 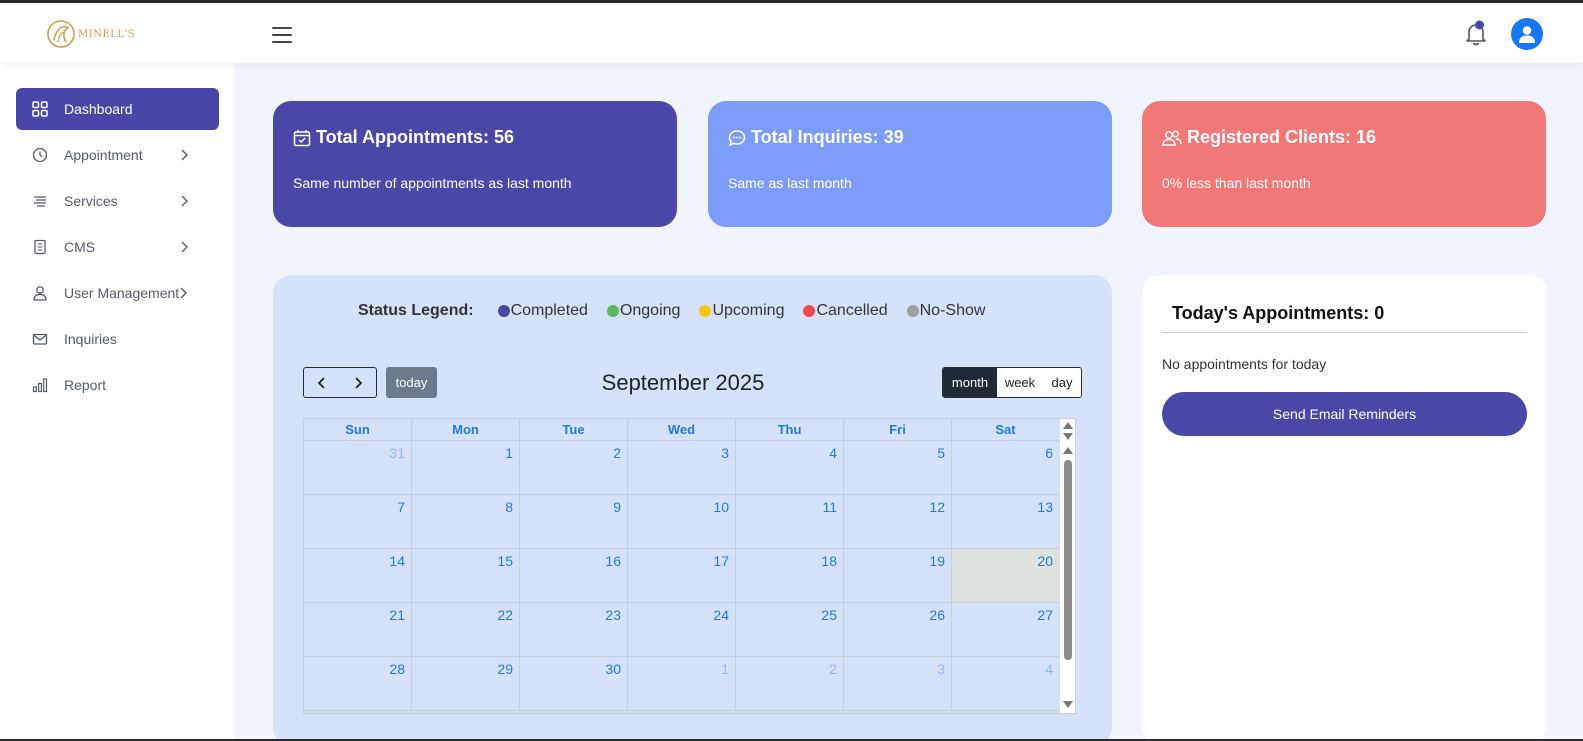 What do you see at coordinates (682, 521) in the screenshot?
I see `calendar-day-cell: 10` at bounding box center [682, 521].